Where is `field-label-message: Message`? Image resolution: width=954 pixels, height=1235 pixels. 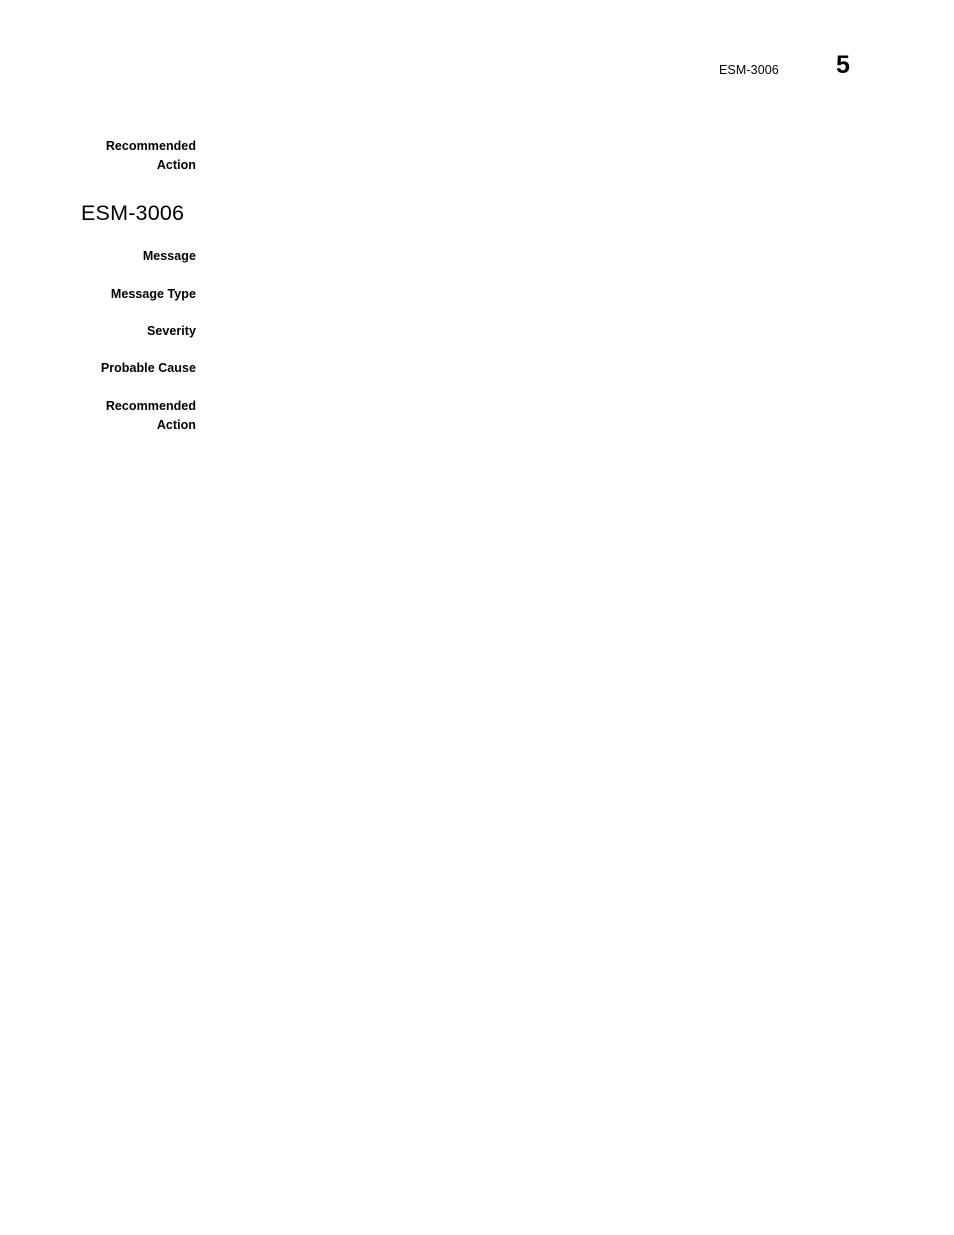
field-label-message: Message is located at coordinates (169, 256).